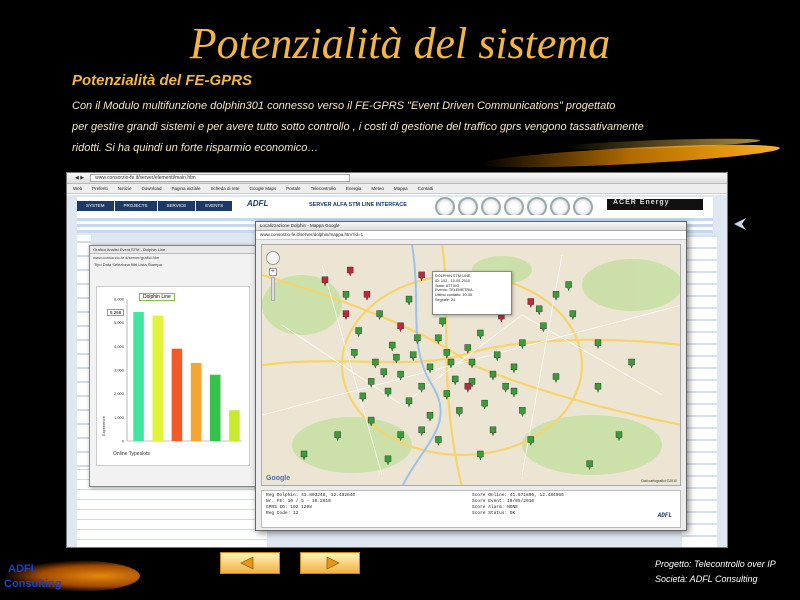 This screenshot has height=600, width=800. What do you see at coordinates (214, 206) in the screenshot?
I see `nav-events: EVENTS` at bounding box center [214, 206].